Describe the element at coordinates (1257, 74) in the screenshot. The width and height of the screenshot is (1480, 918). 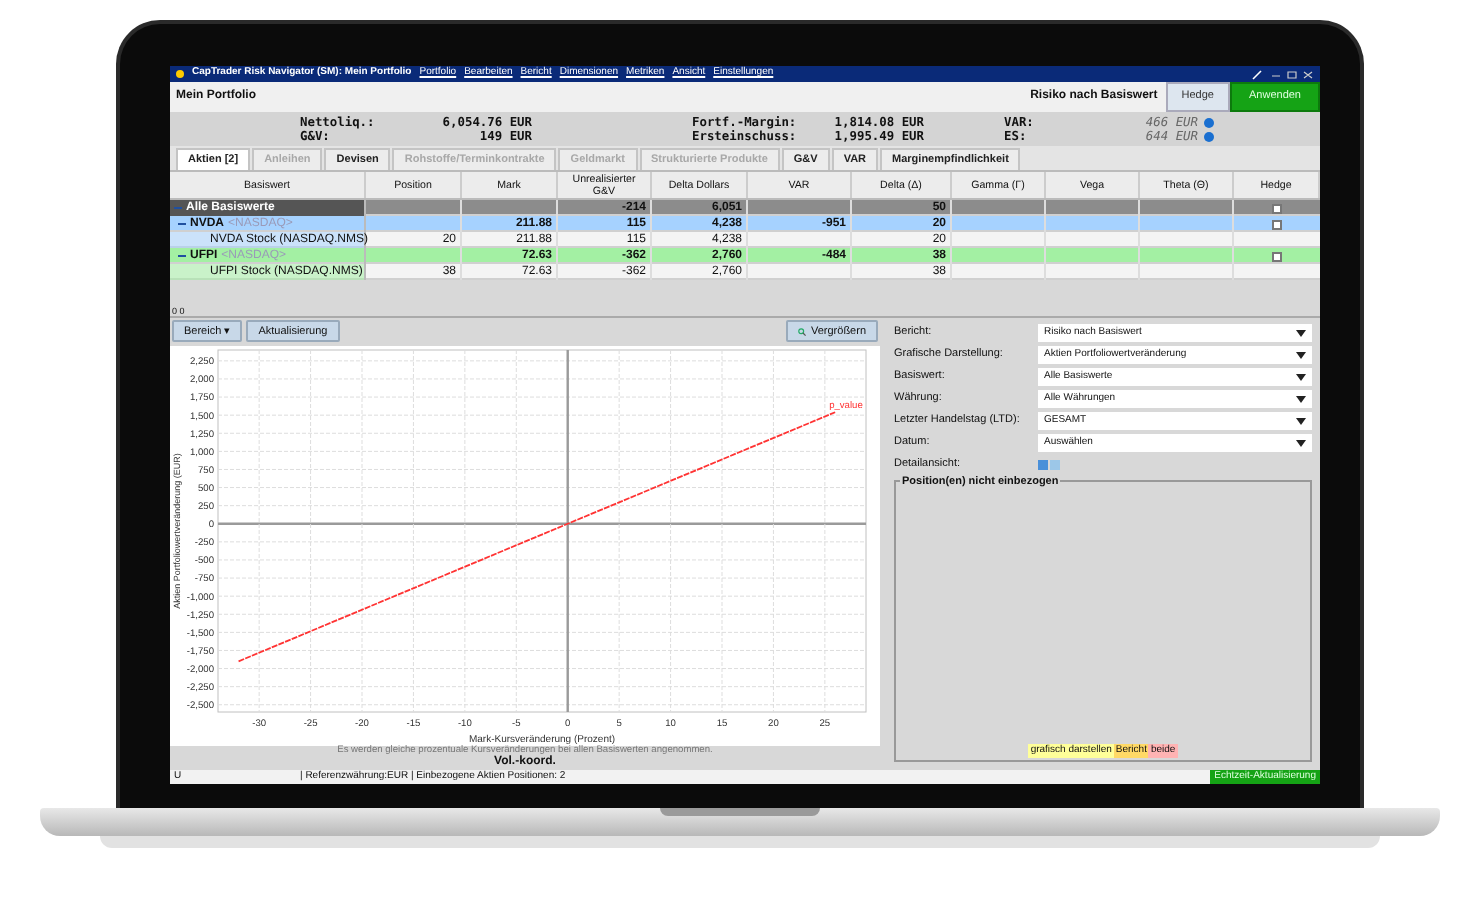
I see `pen-icon` at that location.